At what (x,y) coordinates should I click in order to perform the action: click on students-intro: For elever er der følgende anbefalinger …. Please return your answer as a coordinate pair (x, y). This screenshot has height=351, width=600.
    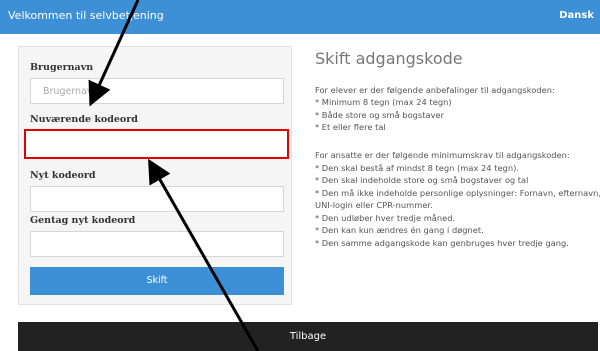
    Looking at the image, I should click on (435, 90).